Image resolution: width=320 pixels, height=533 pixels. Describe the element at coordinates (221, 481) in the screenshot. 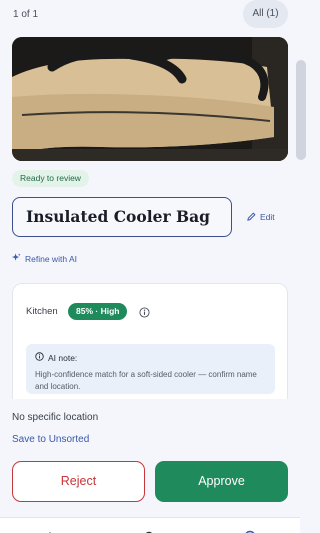

I see `approve-button: Approve` at that location.